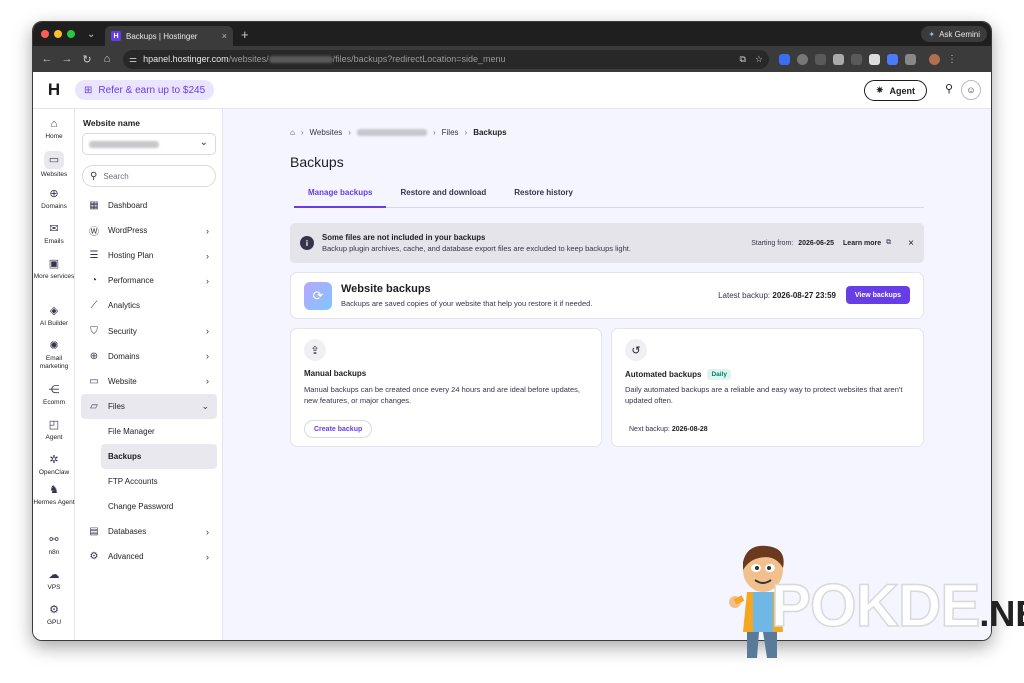 The height and width of the screenshot is (683, 1024). I want to click on history-icon: ↺, so click(636, 350).